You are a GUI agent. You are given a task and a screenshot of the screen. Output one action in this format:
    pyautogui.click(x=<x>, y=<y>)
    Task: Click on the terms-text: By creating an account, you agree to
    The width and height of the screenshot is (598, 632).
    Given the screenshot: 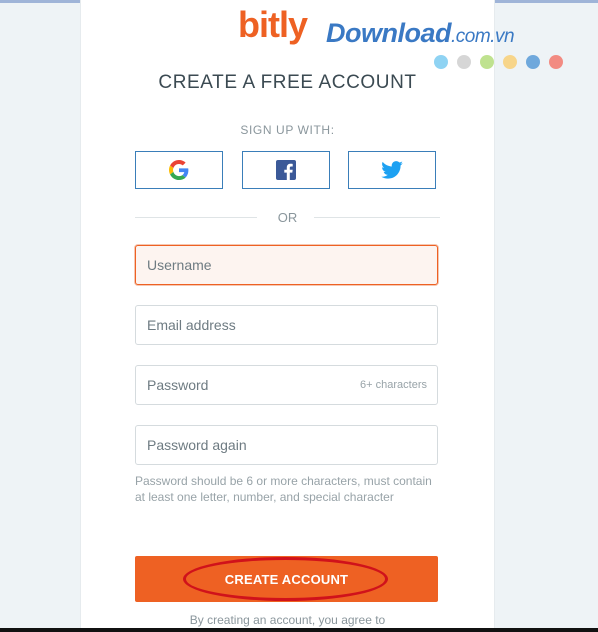 What is the action you would take?
    pyautogui.click(x=287, y=620)
    